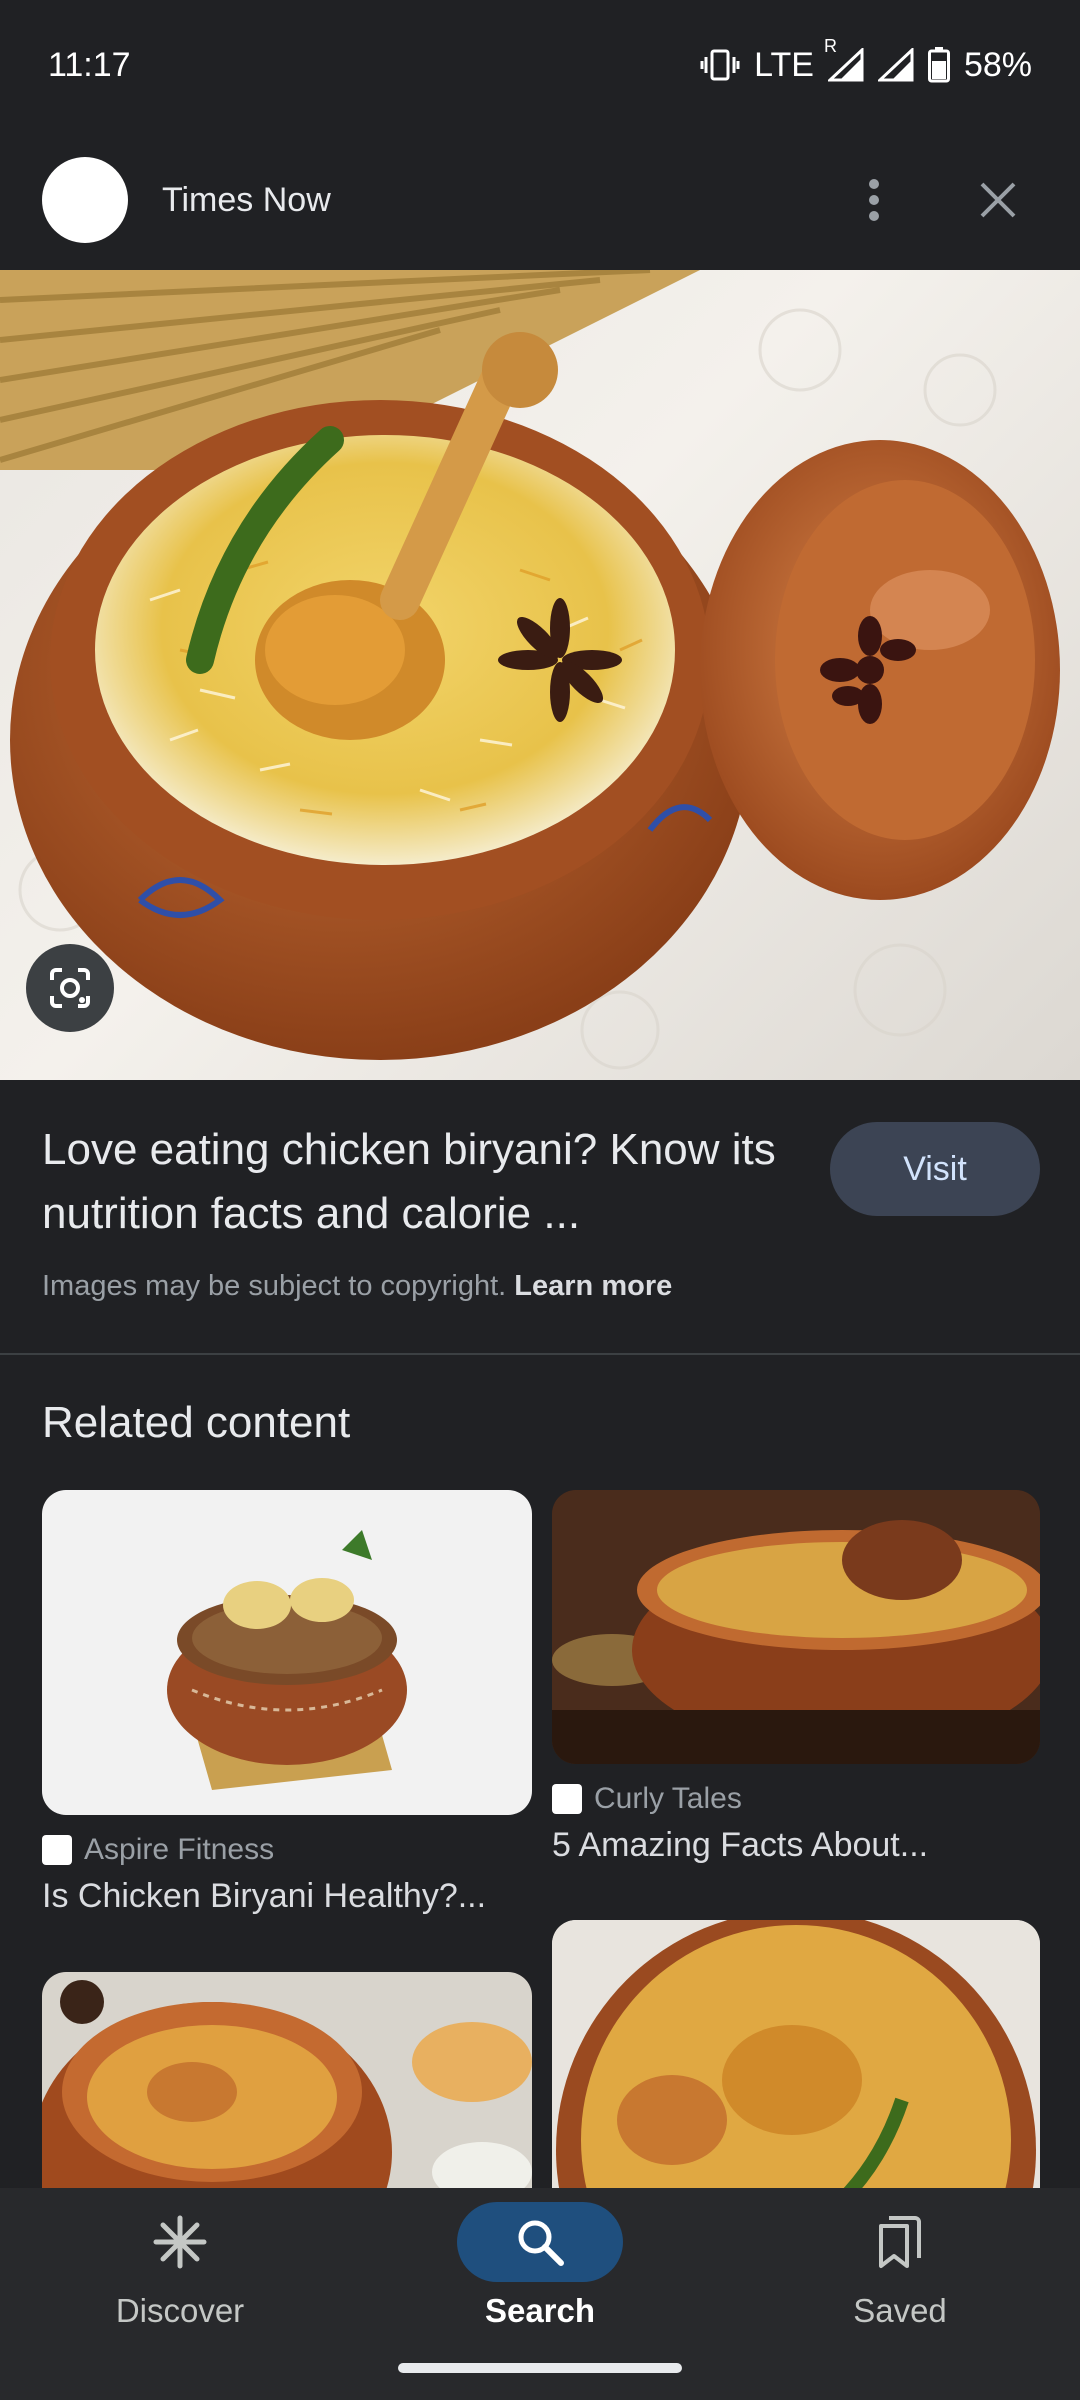 The width and height of the screenshot is (1080, 2400). I want to click on related-source: Curly Tales, so click(796, 1799).